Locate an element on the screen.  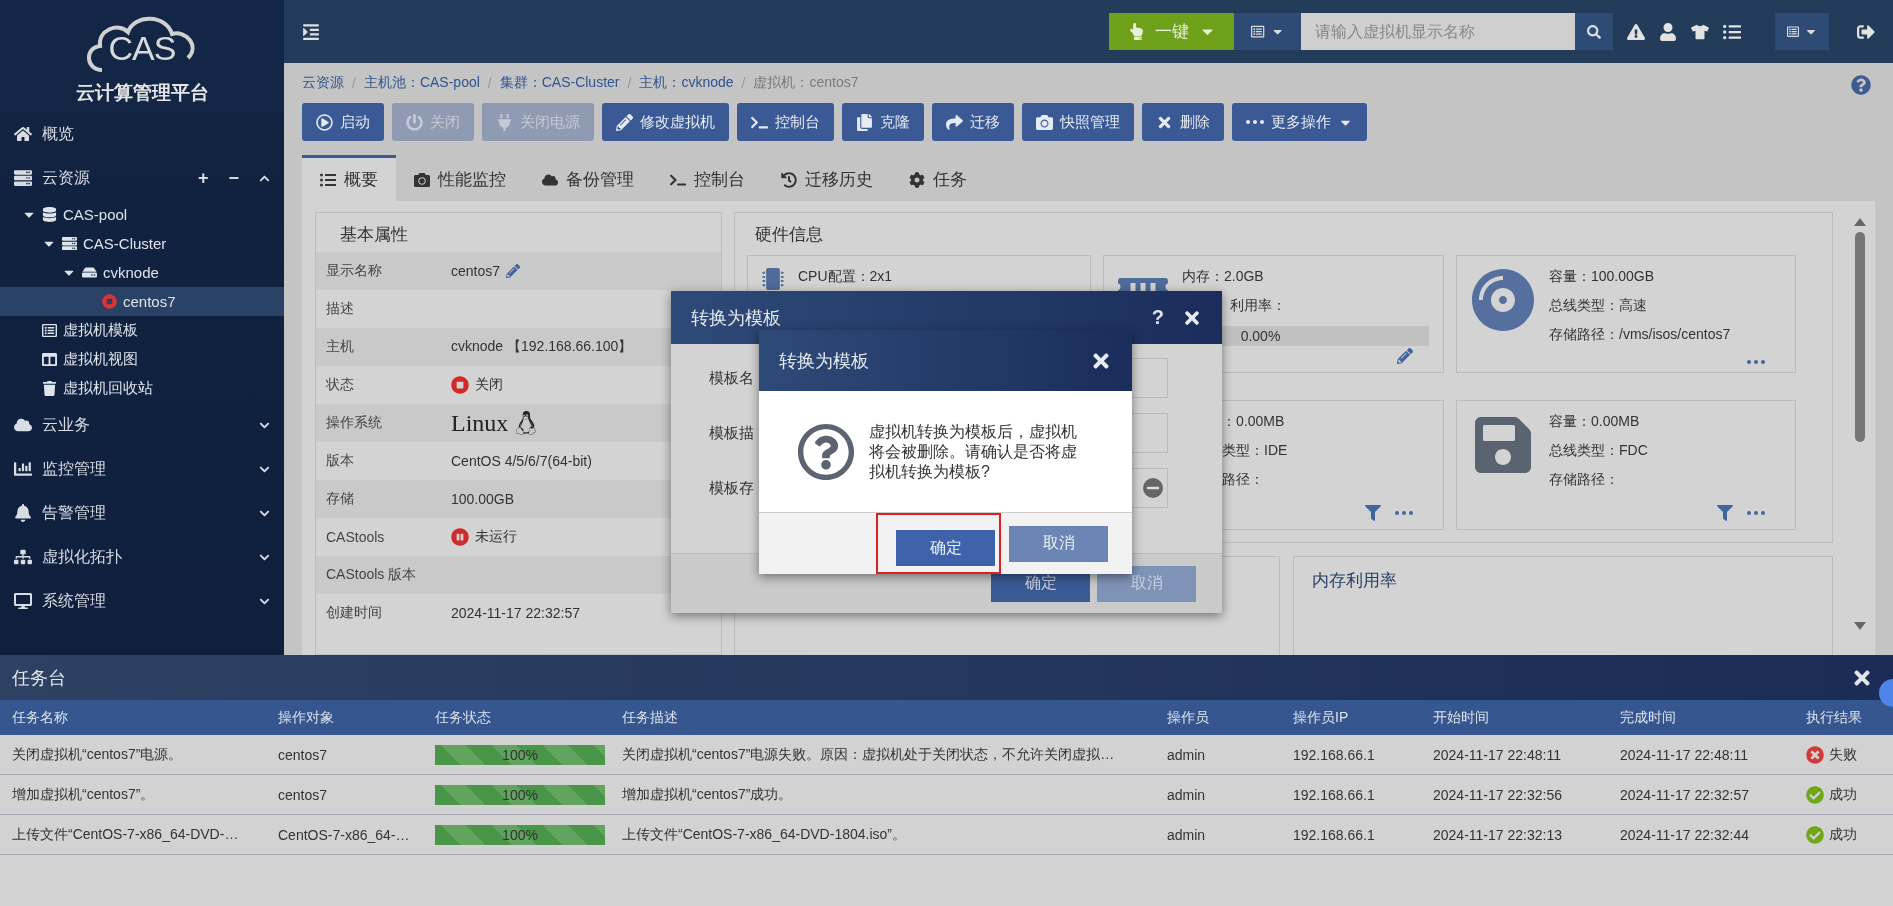
column-header: 操作对象 is located at coordinates (356, 717).